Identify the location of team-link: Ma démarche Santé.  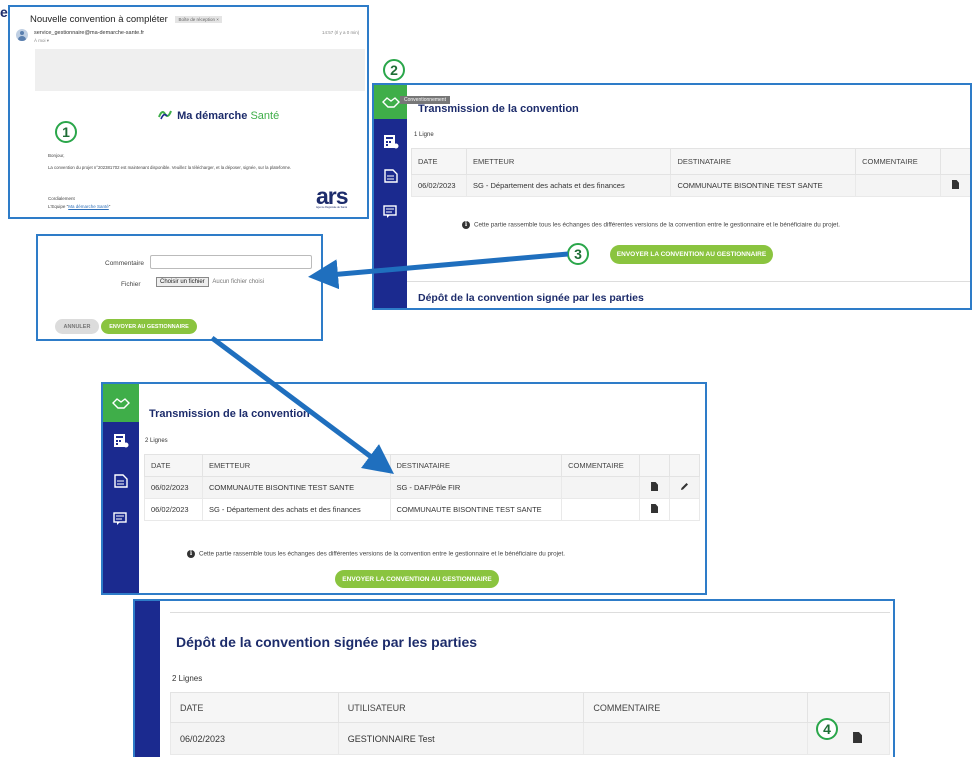
(88, 206).